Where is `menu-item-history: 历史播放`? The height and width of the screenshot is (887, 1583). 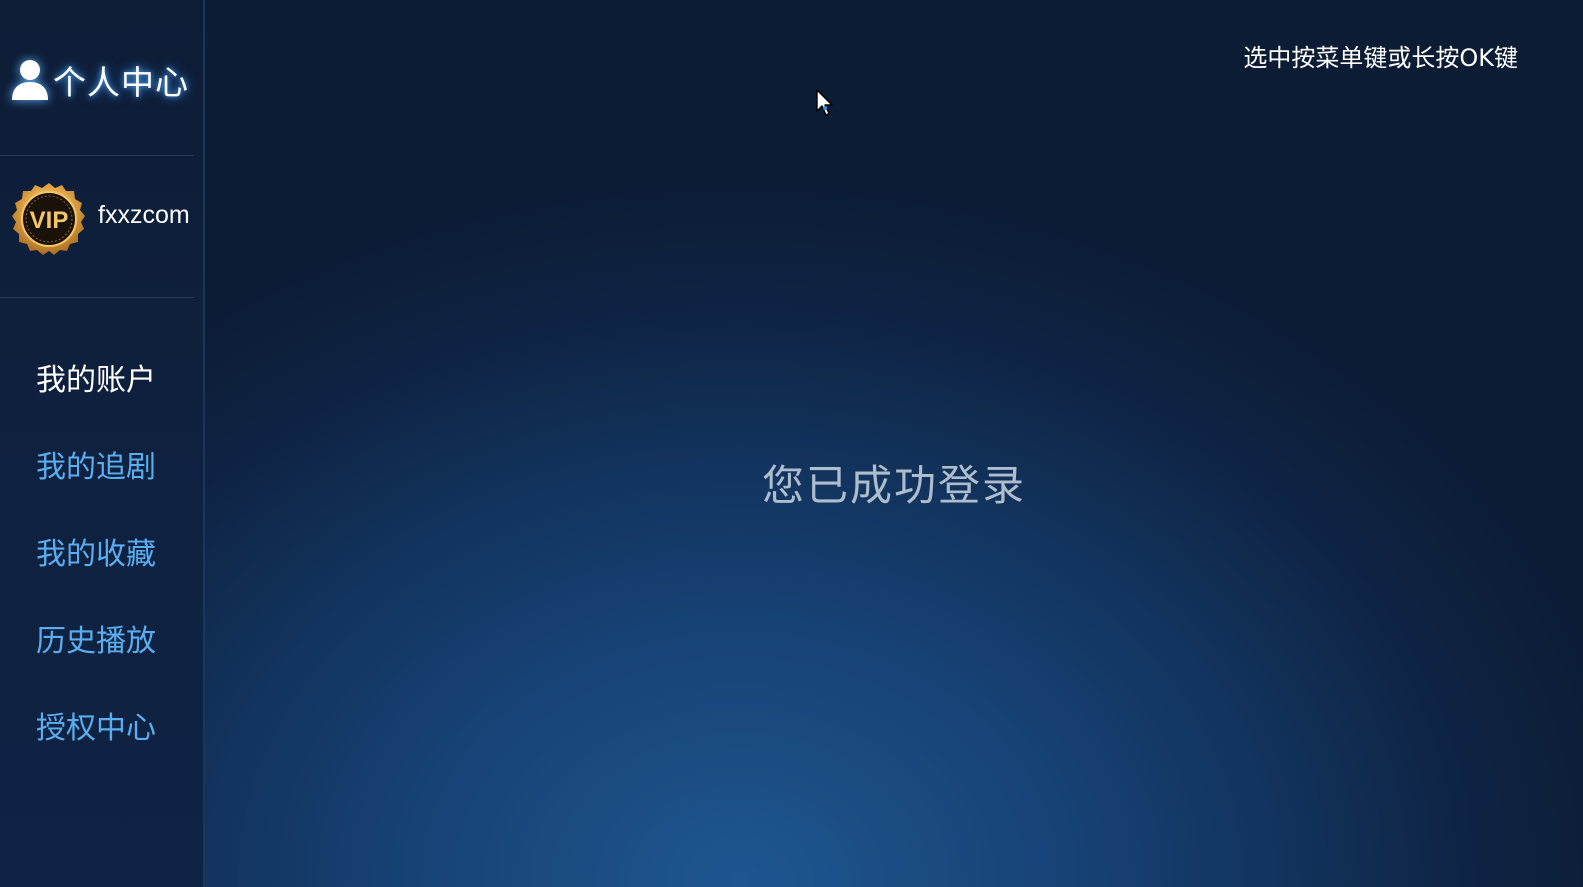
menu-item-history: 历史播放 is located at coordinates (96, 656).